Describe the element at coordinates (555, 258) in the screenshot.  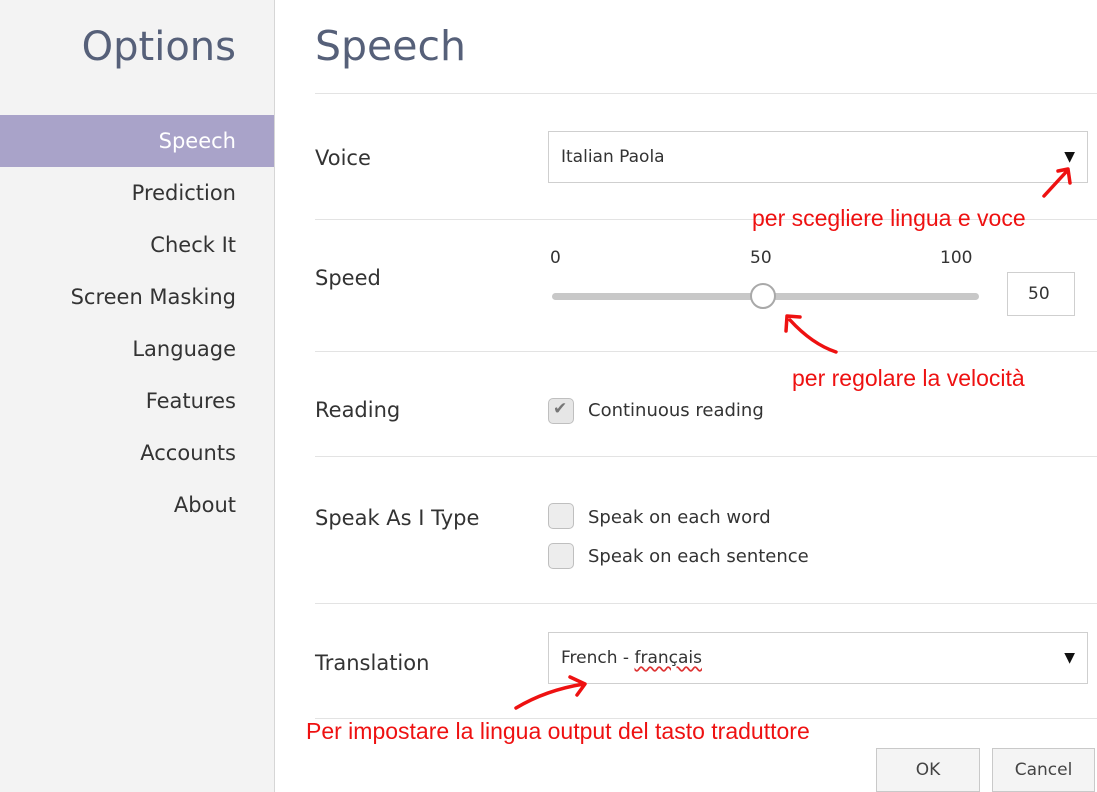
I see `slider-tick-min: 0` at that location.